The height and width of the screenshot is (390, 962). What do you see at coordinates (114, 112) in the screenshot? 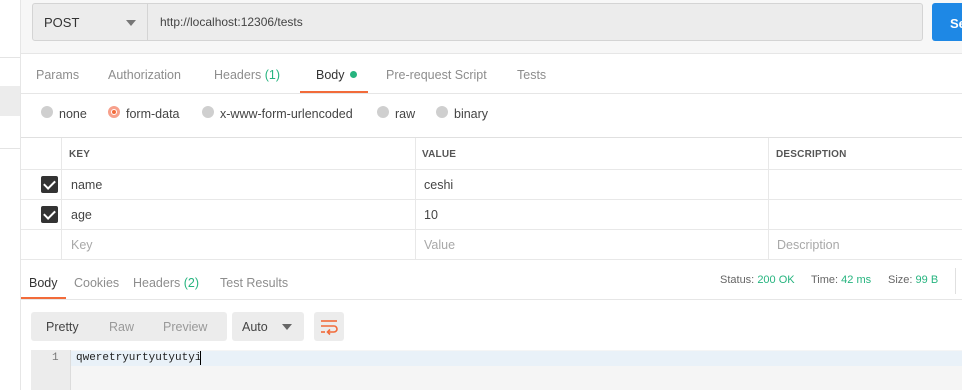
I see `radio-form-data` at bounding box center [114, 112].